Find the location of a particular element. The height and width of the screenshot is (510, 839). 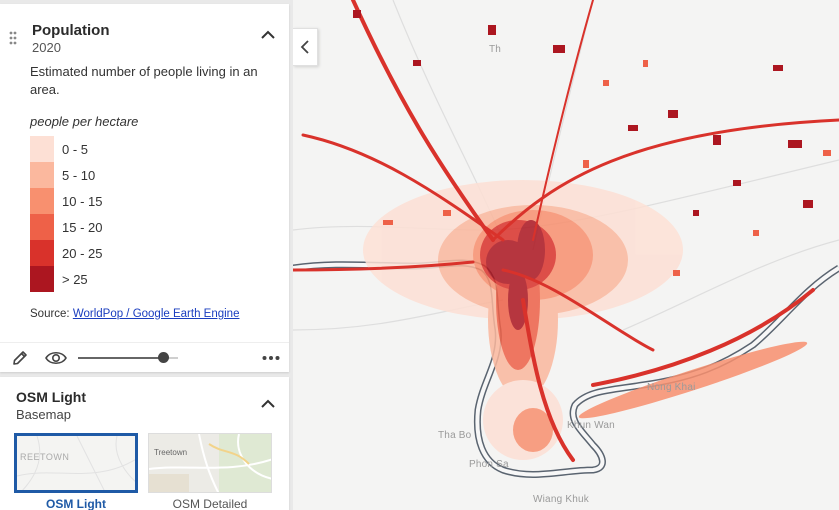

source-prefix: Source: is located at coordinates (51, 314).